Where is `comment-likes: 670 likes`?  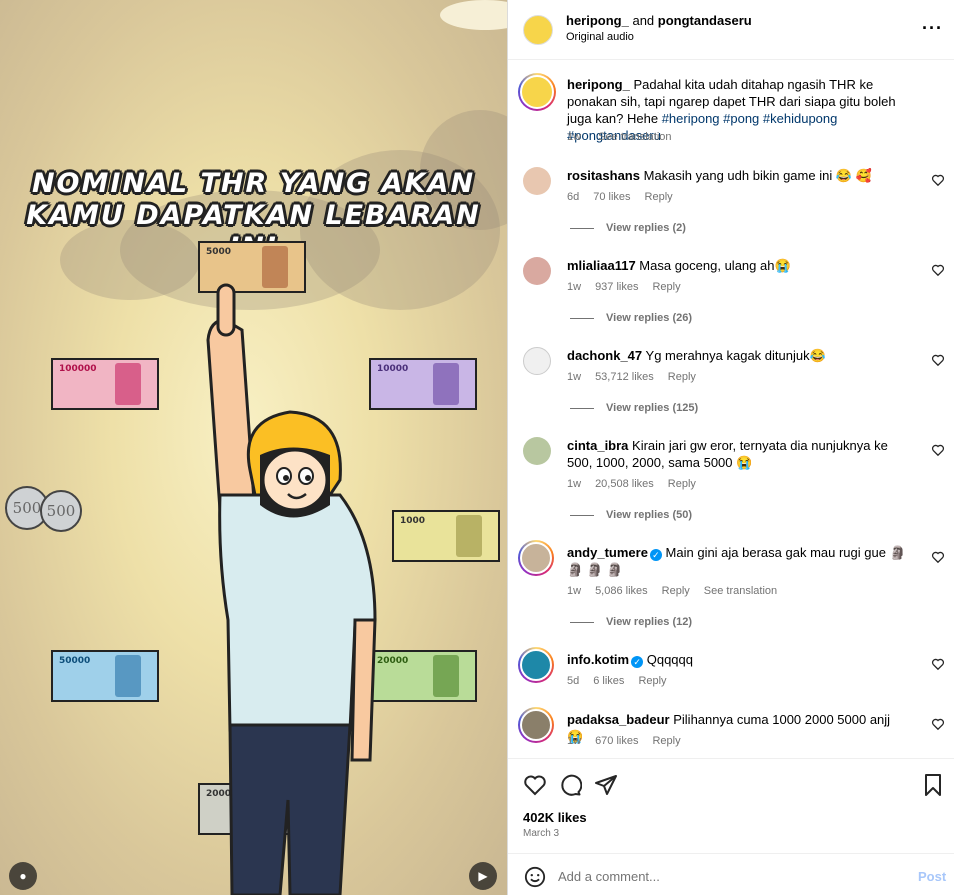 comment-likes: 670 likes is located at coordinates (616, 741).